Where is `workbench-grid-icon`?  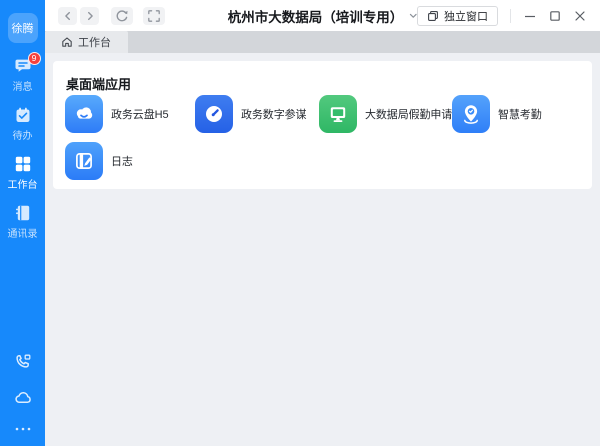
workbench-grid-icon is located at coordinates (23, 164).